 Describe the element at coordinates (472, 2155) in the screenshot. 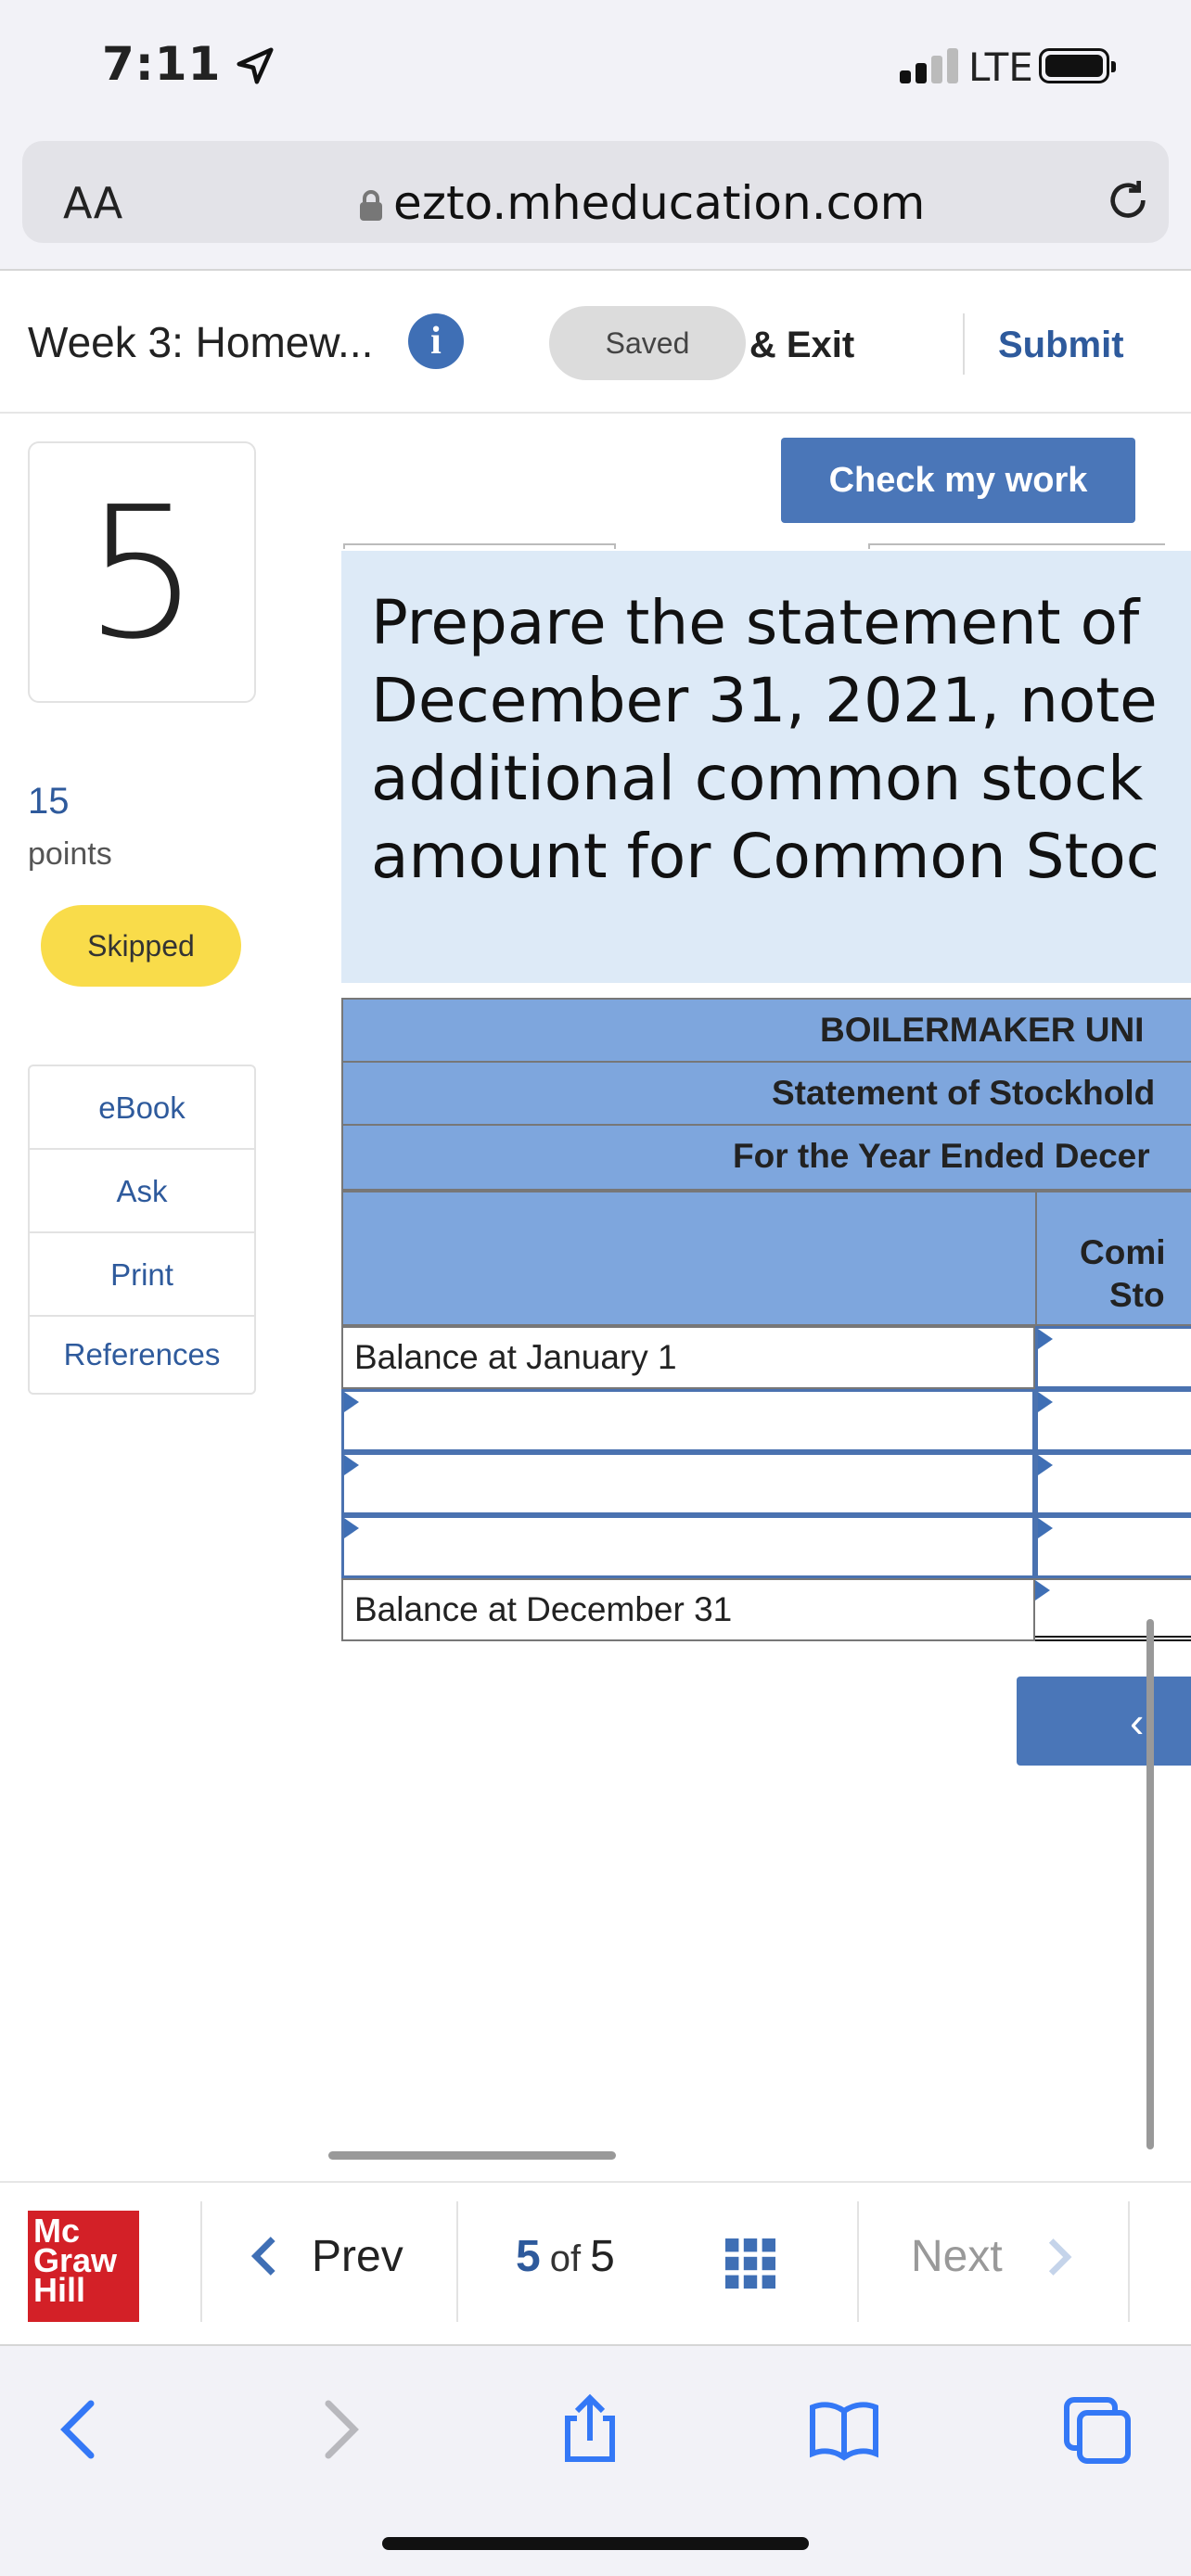

I see `horizontal-scrollbar` at that location.